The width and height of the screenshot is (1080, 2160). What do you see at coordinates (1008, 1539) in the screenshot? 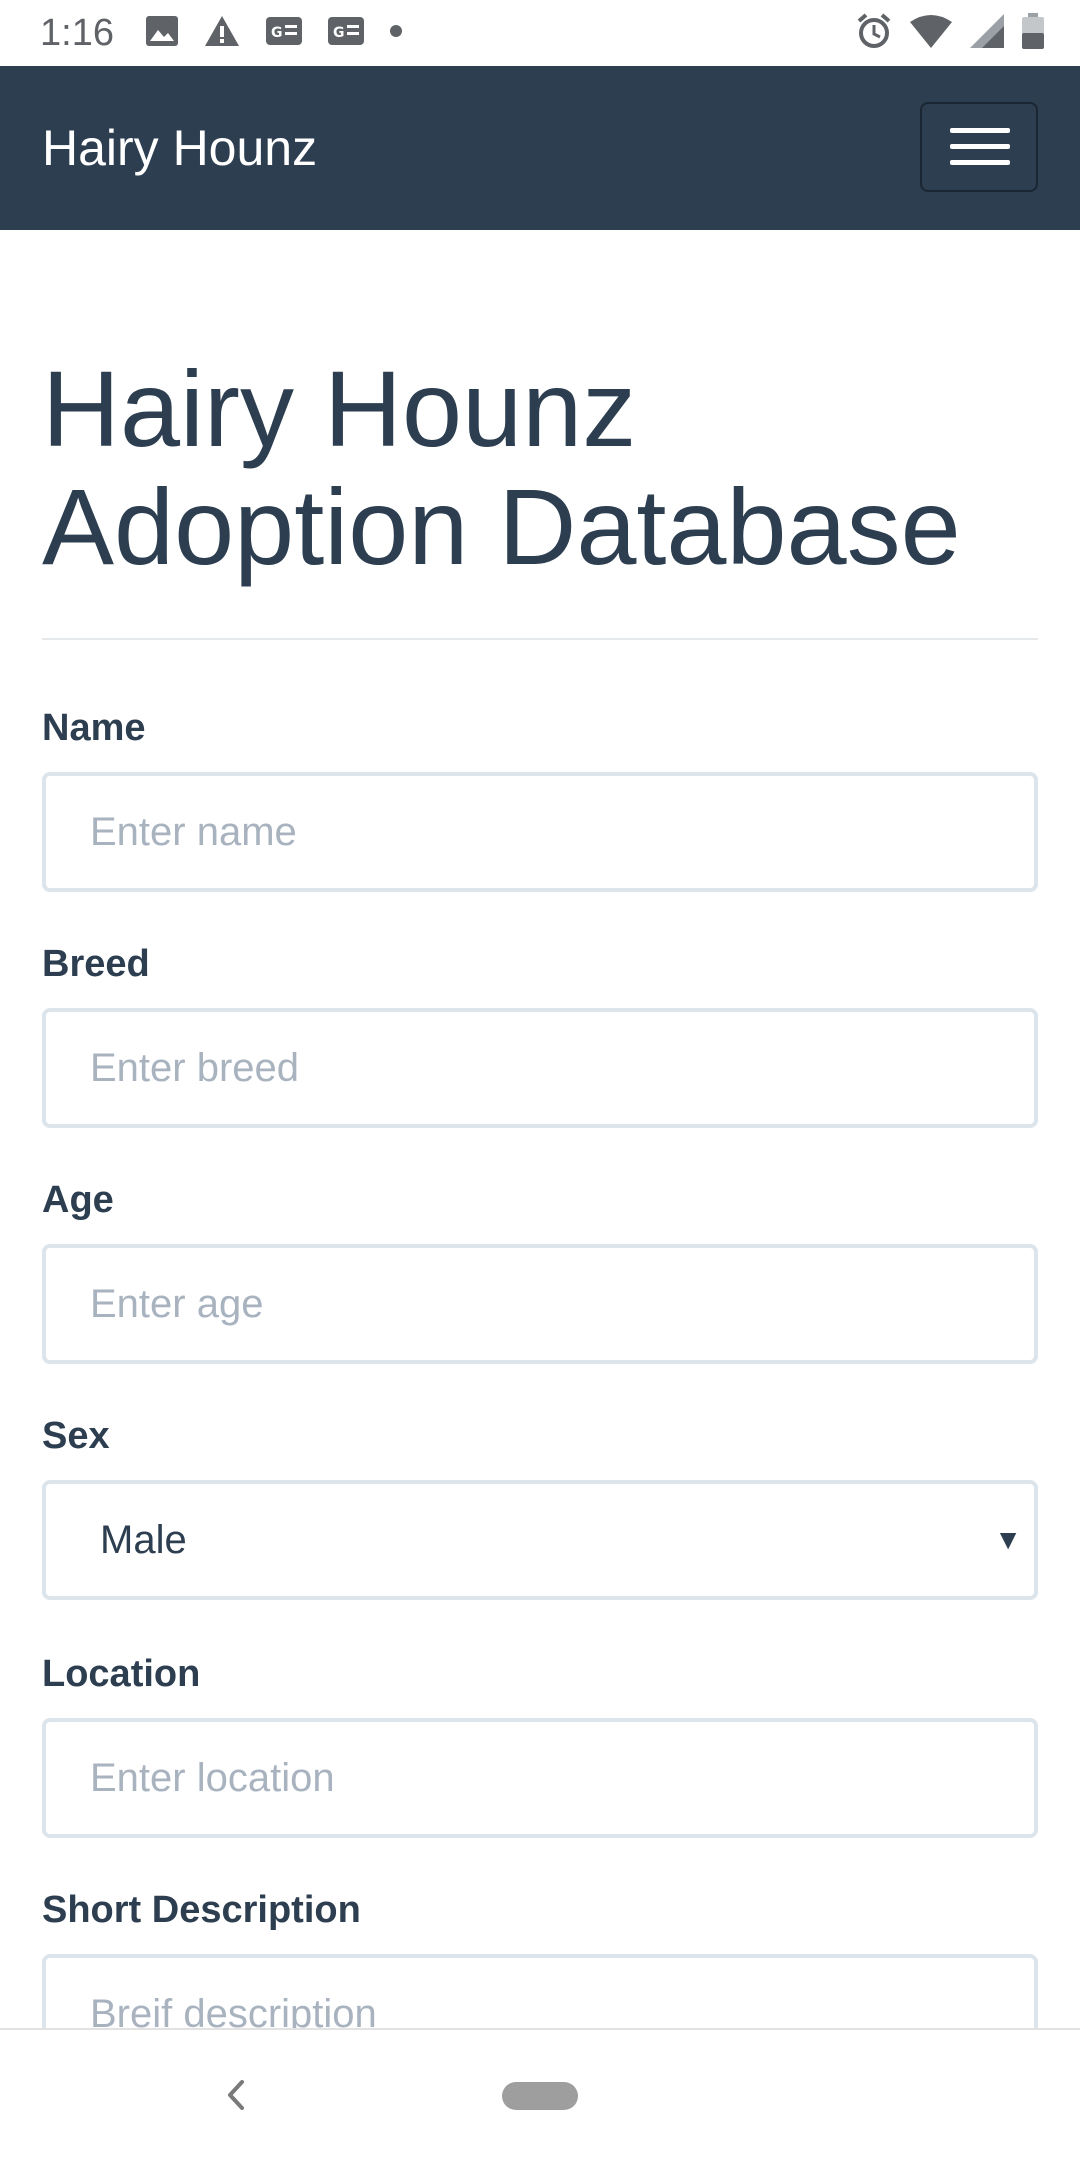
I see `chevron-down-icon: ▼` at bounding box center [1008, 1539].